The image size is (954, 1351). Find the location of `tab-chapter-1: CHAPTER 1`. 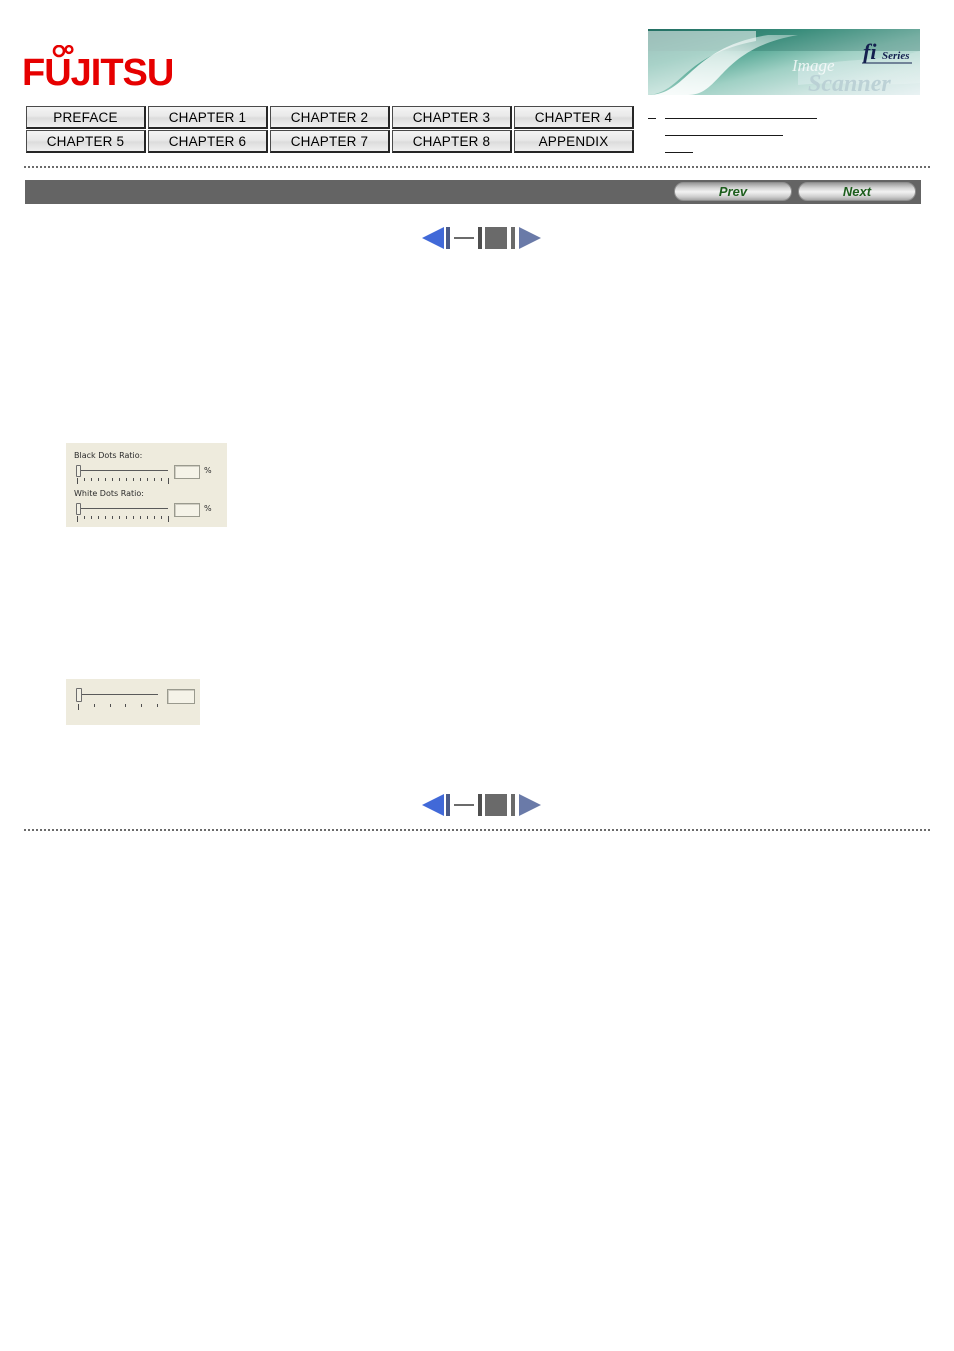

tab-chapter-1: CHAPTER 1 is located at coordinates (208, 117).